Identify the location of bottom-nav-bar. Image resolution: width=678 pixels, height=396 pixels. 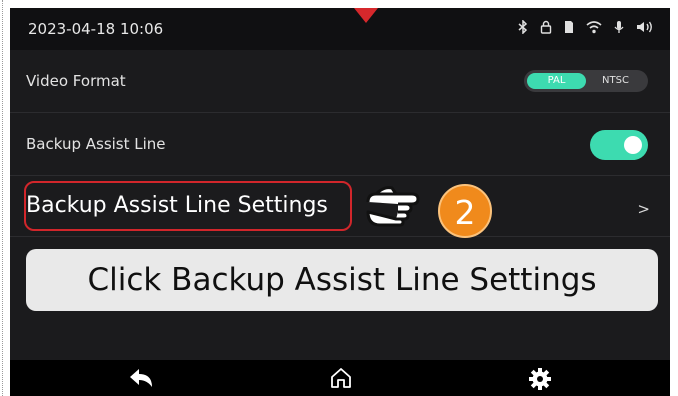
(340, 378).